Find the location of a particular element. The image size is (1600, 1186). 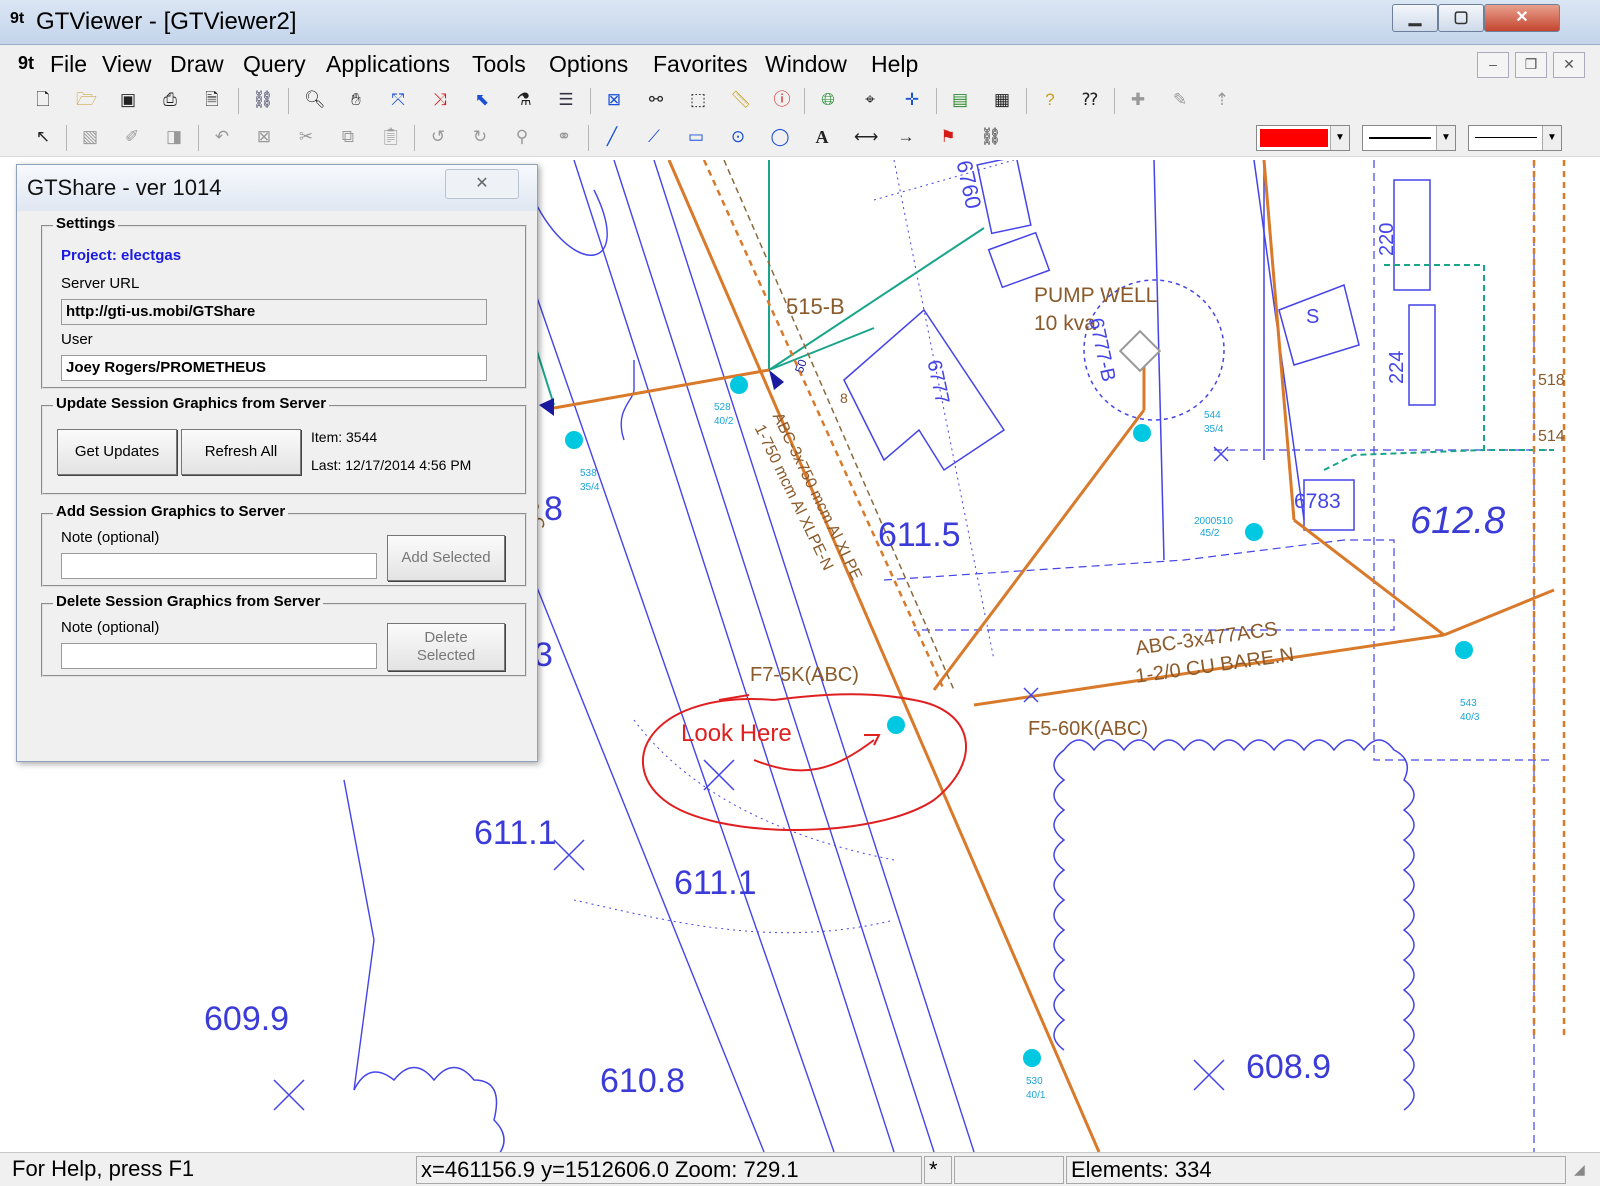

zoom-extents-icon: ⤧ is located at coordinates (398, 100).